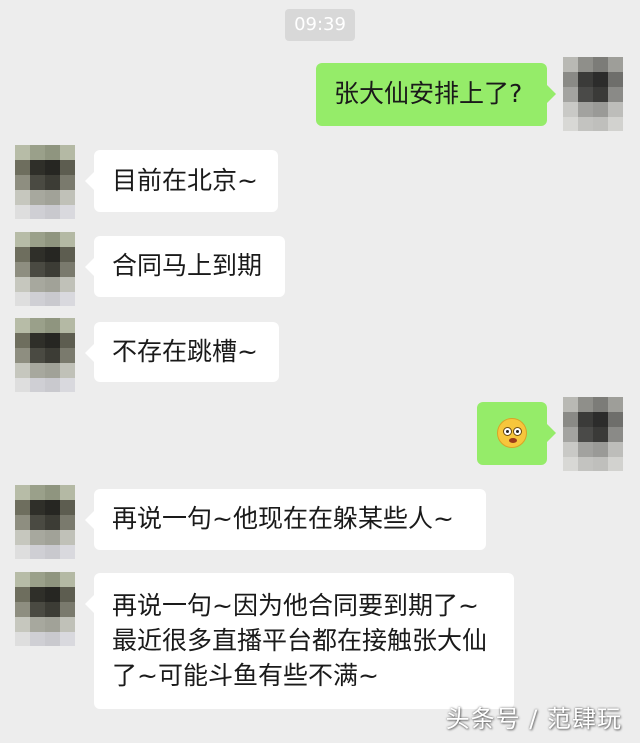  What do you see at coordinates (283, 518) in the screenshot?
I see `message-text: 再说一句~他现在在躲某些人~` at bounding box center [283, 518].